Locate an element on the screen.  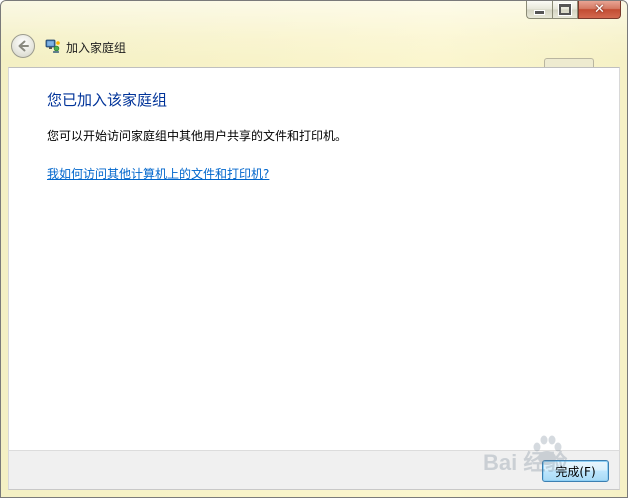
help-link-access-files: 我如何访问其他计算机上的文件和打印机? is located at coordinates (158, 173).